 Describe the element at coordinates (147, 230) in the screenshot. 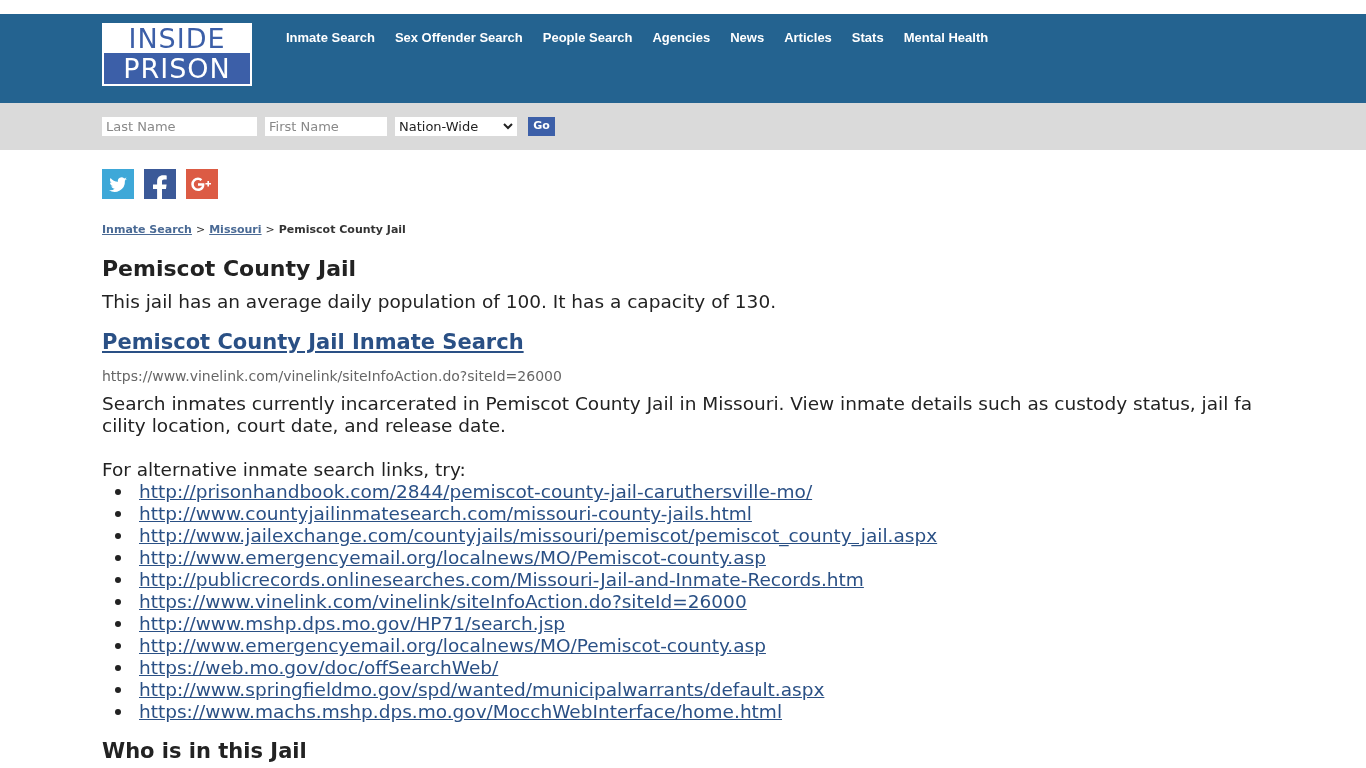

I see `breadcrumb-link: Inmate Search` at that location.